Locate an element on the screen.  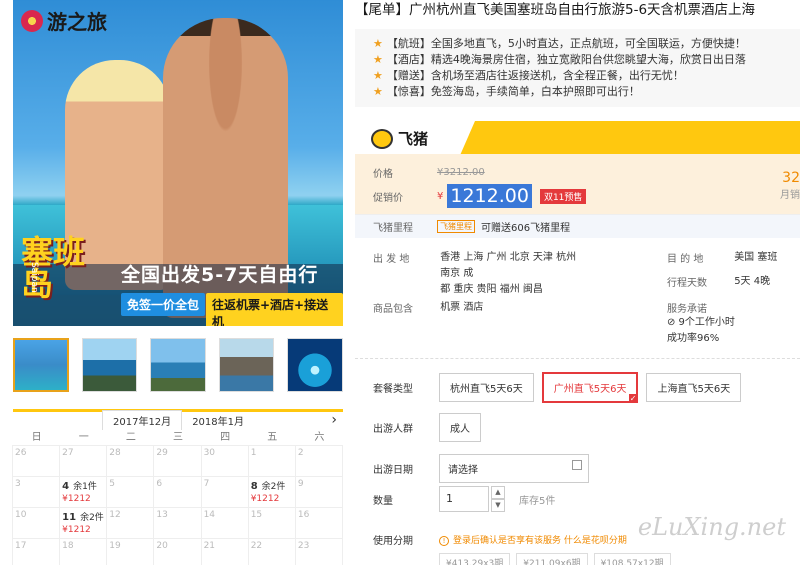
calendar-day-number: 6 is located at coordinates (159, 484).